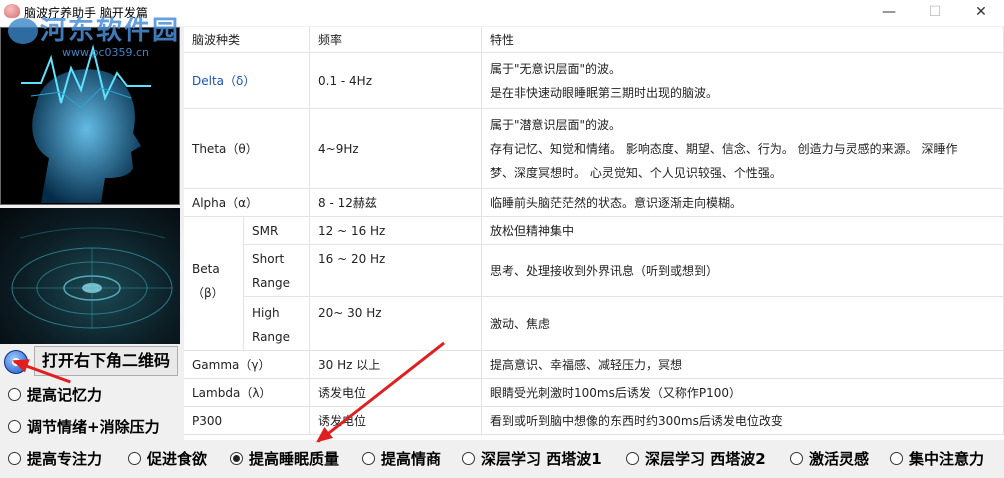  Describe the element at coordinates (935, 13) in the screenshot. I see `maximize-button: ☐` at that location.